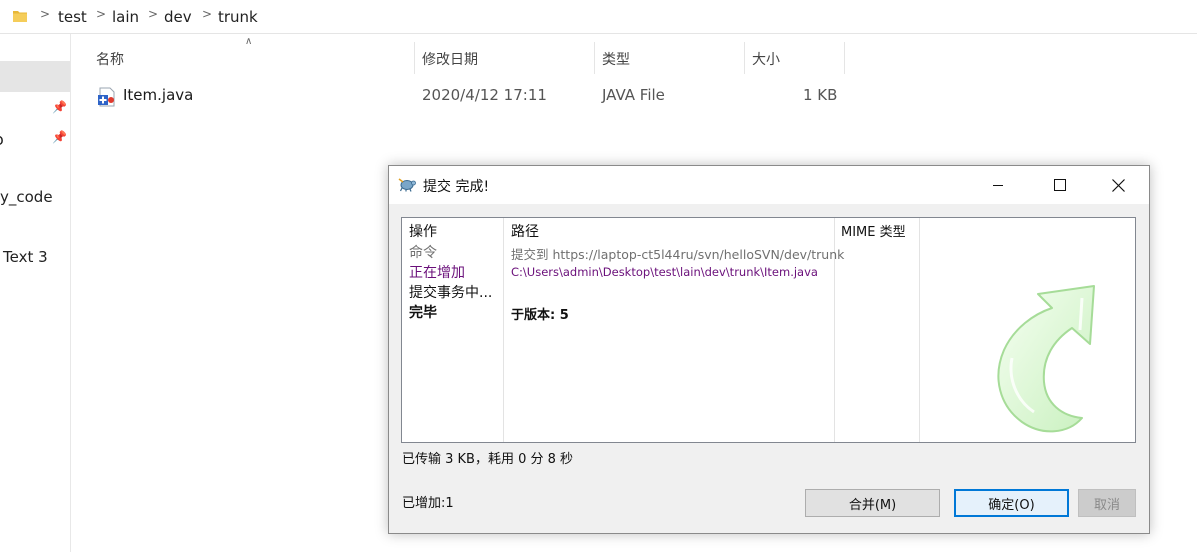 The image size is (1197, 552). I want to click on column-mime, so click(877, 330).